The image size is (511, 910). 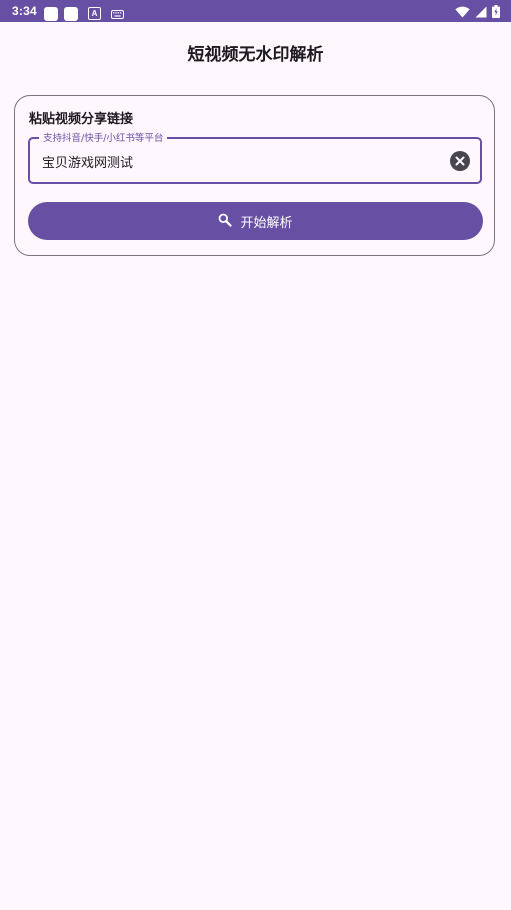 What do you see at coordinates (103, 137) in the screenshot?
I see `share-link-field-label: 支持抖音/快手/小红书等平台` at bounding box center [103, 137].